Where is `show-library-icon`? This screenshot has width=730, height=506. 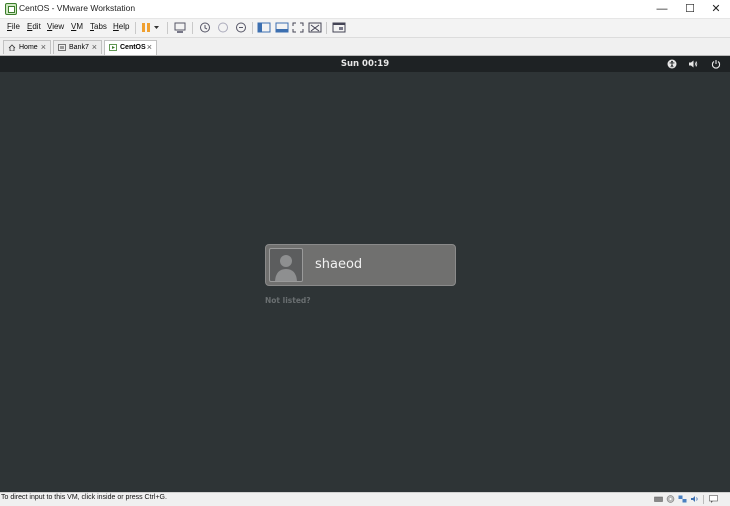 show-library-icon is located at coordinates (264, 27).